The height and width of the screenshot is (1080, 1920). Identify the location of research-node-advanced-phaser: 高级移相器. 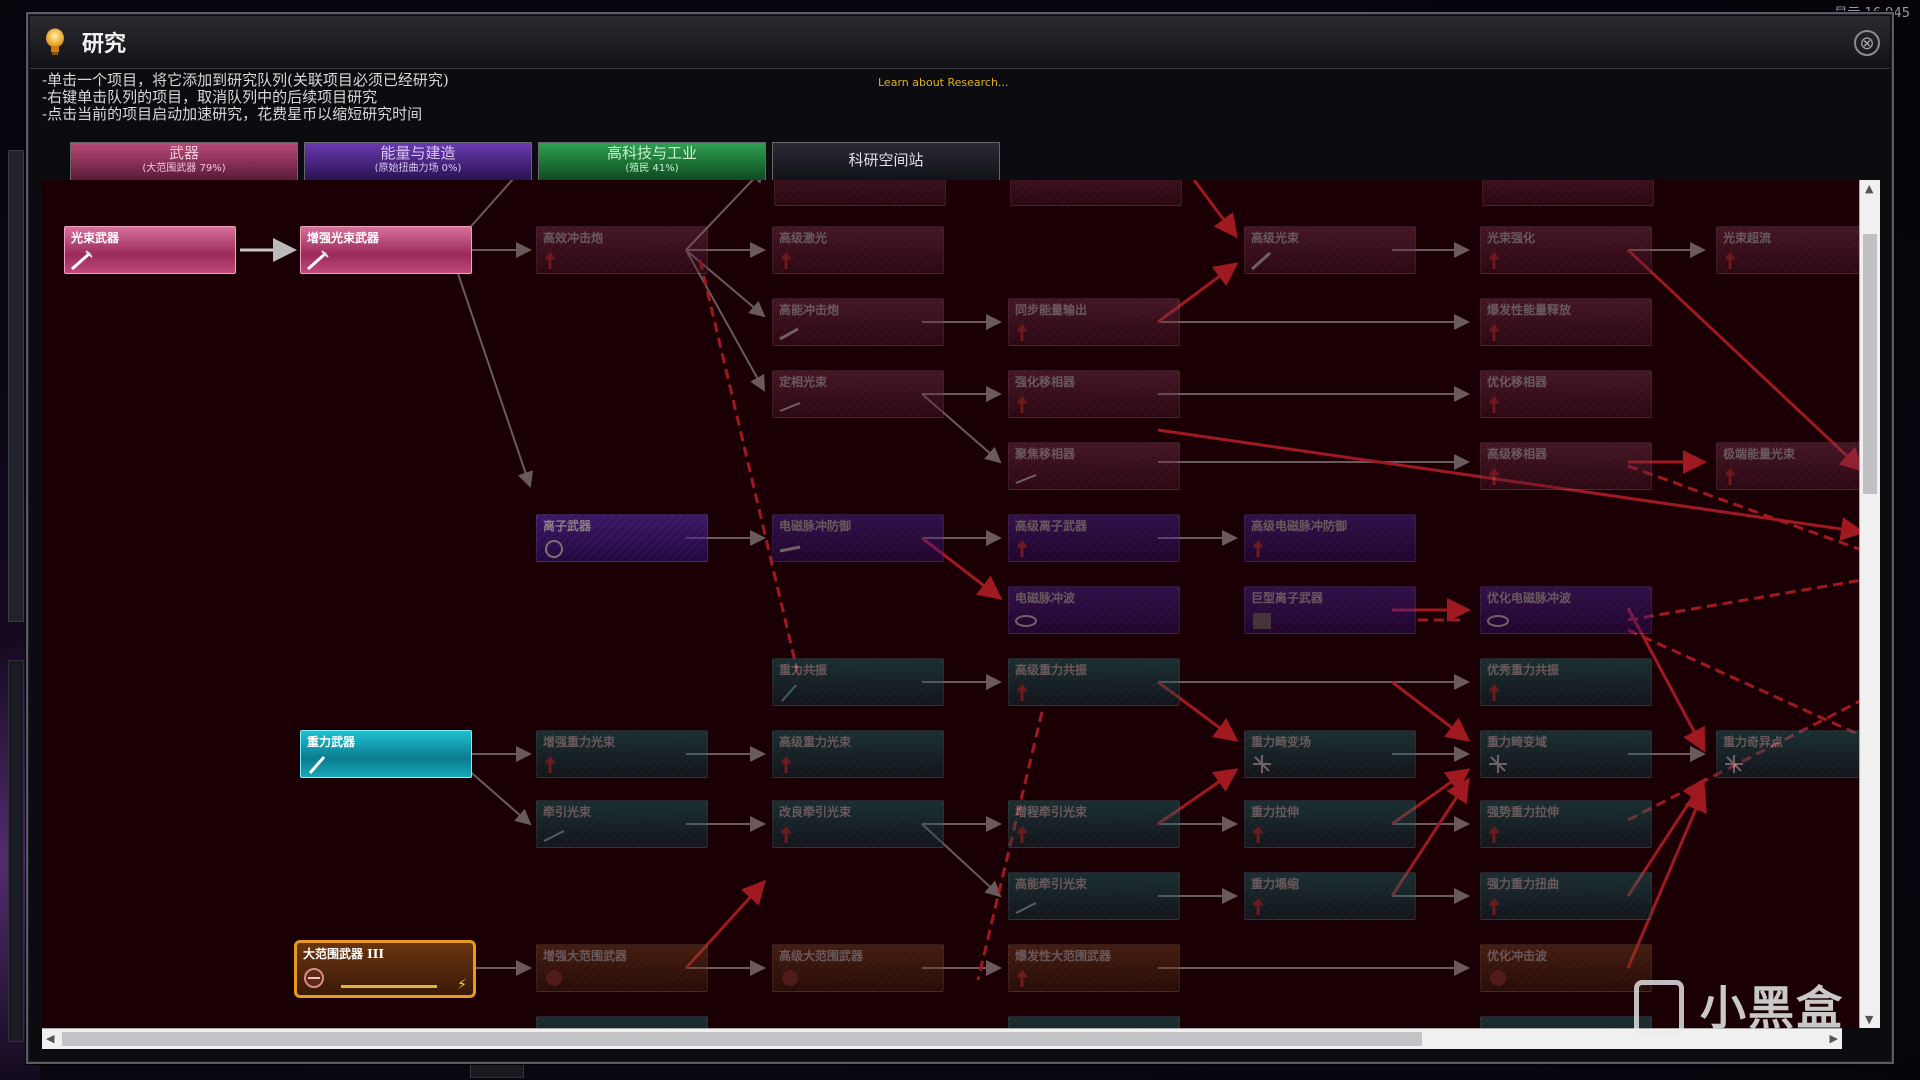
(1566, 466).